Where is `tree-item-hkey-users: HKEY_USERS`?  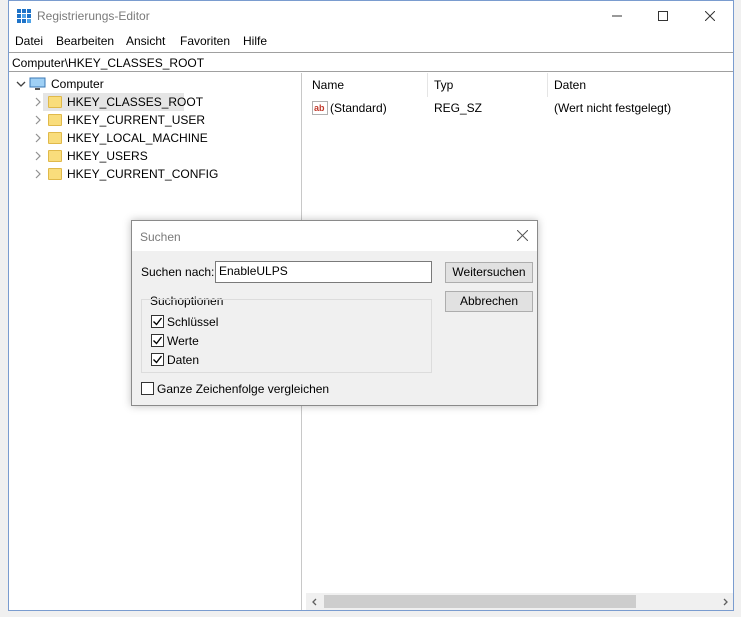 tree-item-hkey-users: HKEY_USERS is located at coordinates (139, 156).